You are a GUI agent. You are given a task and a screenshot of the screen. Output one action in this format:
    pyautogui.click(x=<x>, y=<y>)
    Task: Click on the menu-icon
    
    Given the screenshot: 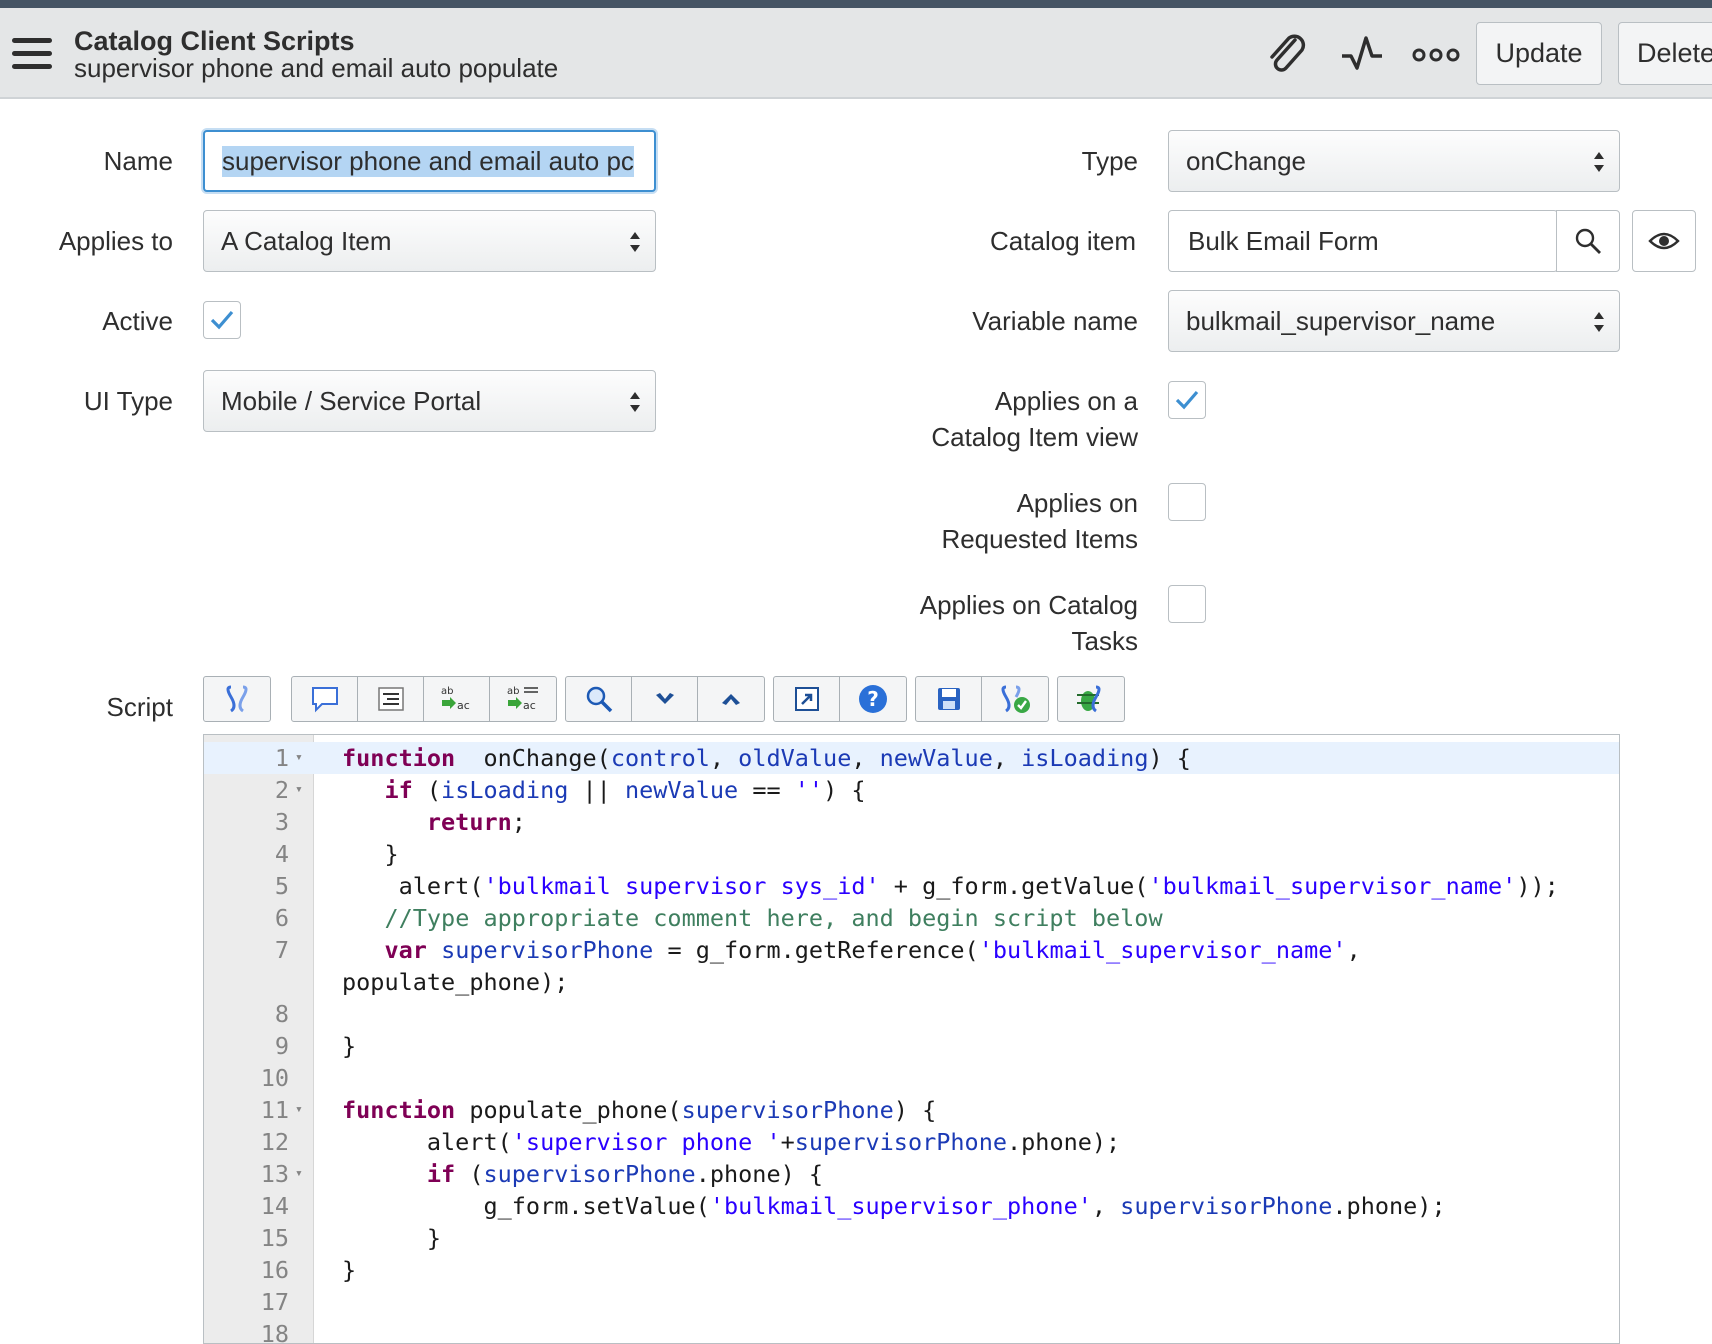 What is the action you would take?
    pyautogui.click(x=32, y=55)
    